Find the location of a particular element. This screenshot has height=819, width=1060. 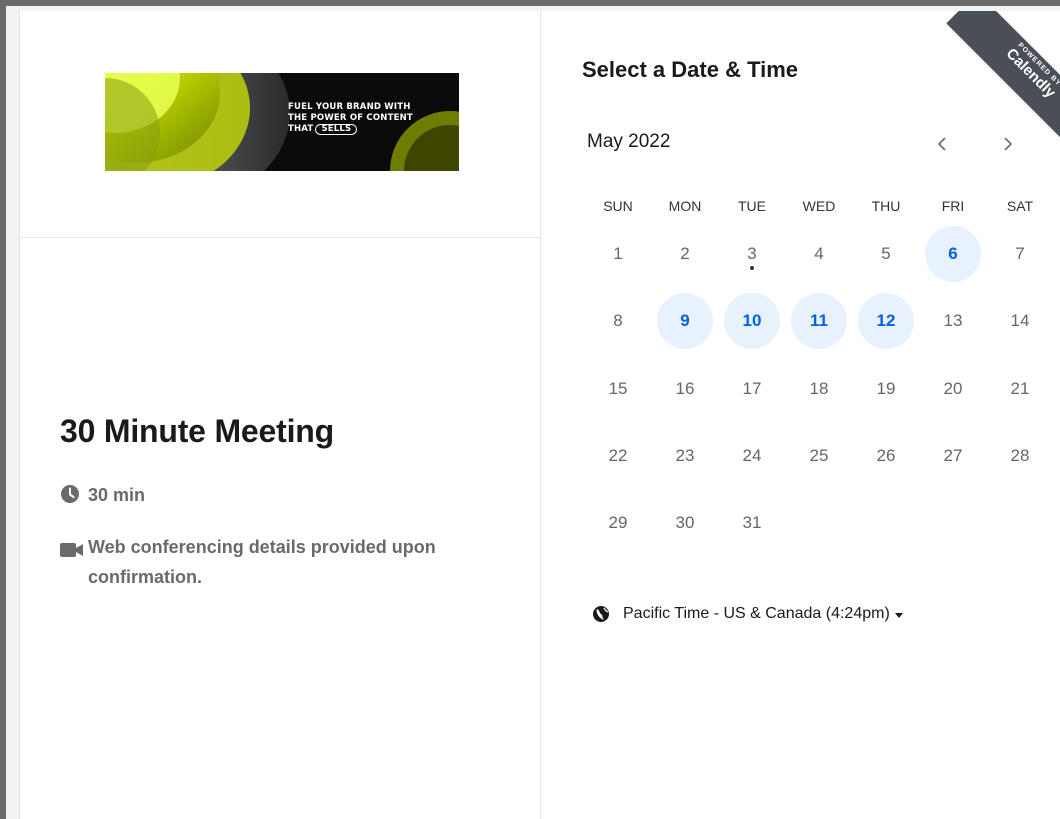

day-26: 26 is located at coordinates (886, 456).